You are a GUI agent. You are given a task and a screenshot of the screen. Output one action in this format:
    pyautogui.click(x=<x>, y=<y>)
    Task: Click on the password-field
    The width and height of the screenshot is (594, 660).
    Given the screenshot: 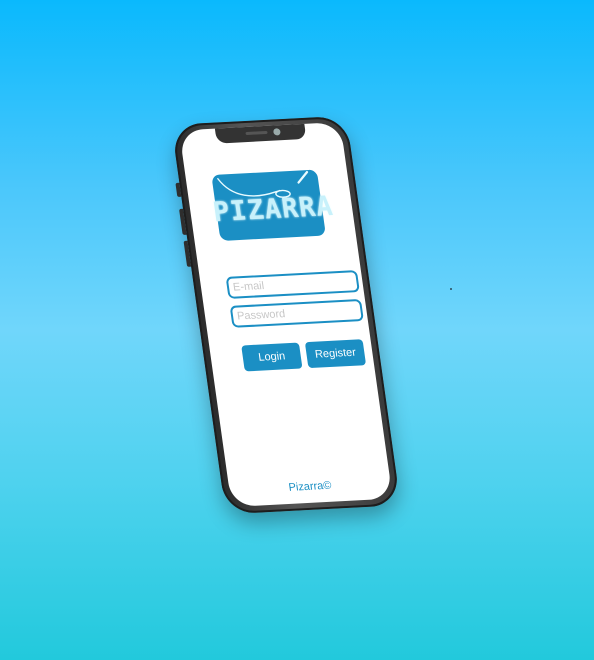 What is the action you would take?
    pyautogui.click(x=296, y=313)
    